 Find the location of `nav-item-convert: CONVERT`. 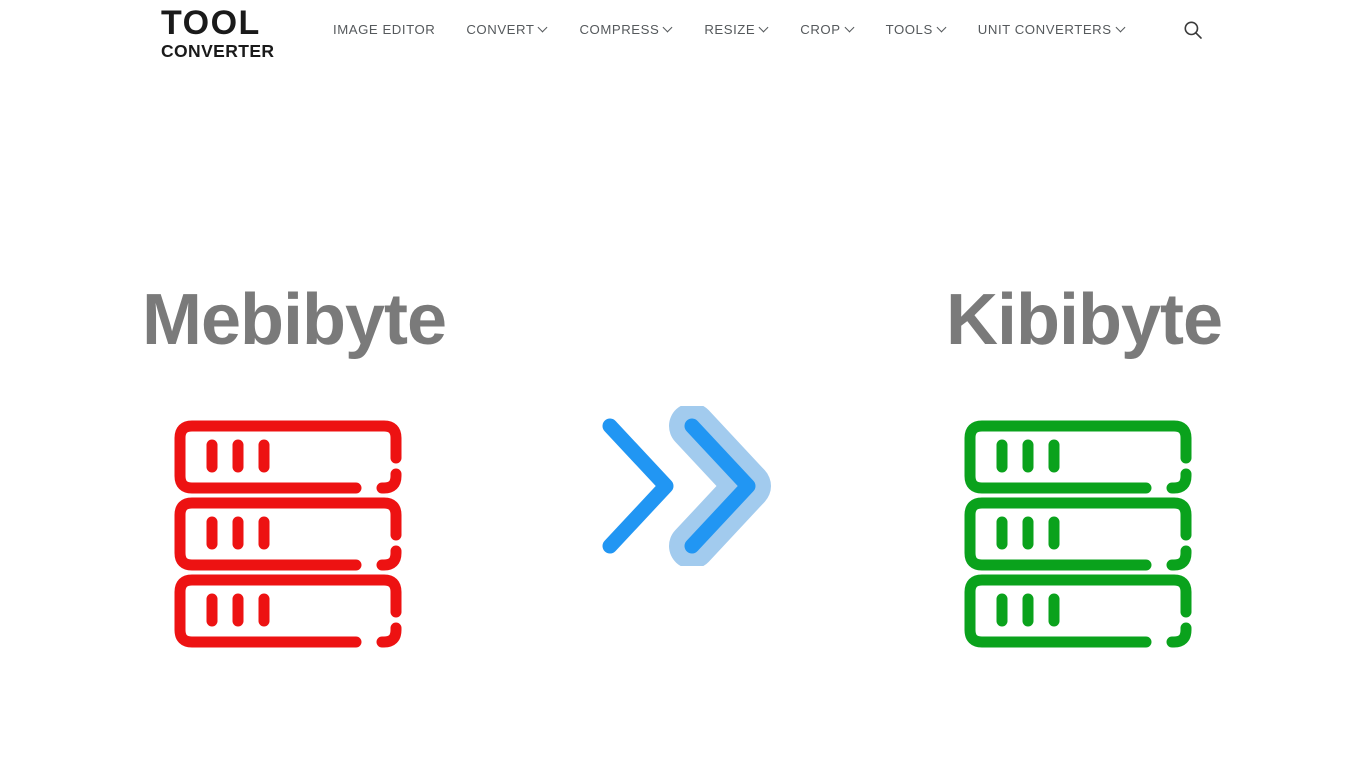

nav-item-convert: CONVERT is located at coordinates (515, 30).